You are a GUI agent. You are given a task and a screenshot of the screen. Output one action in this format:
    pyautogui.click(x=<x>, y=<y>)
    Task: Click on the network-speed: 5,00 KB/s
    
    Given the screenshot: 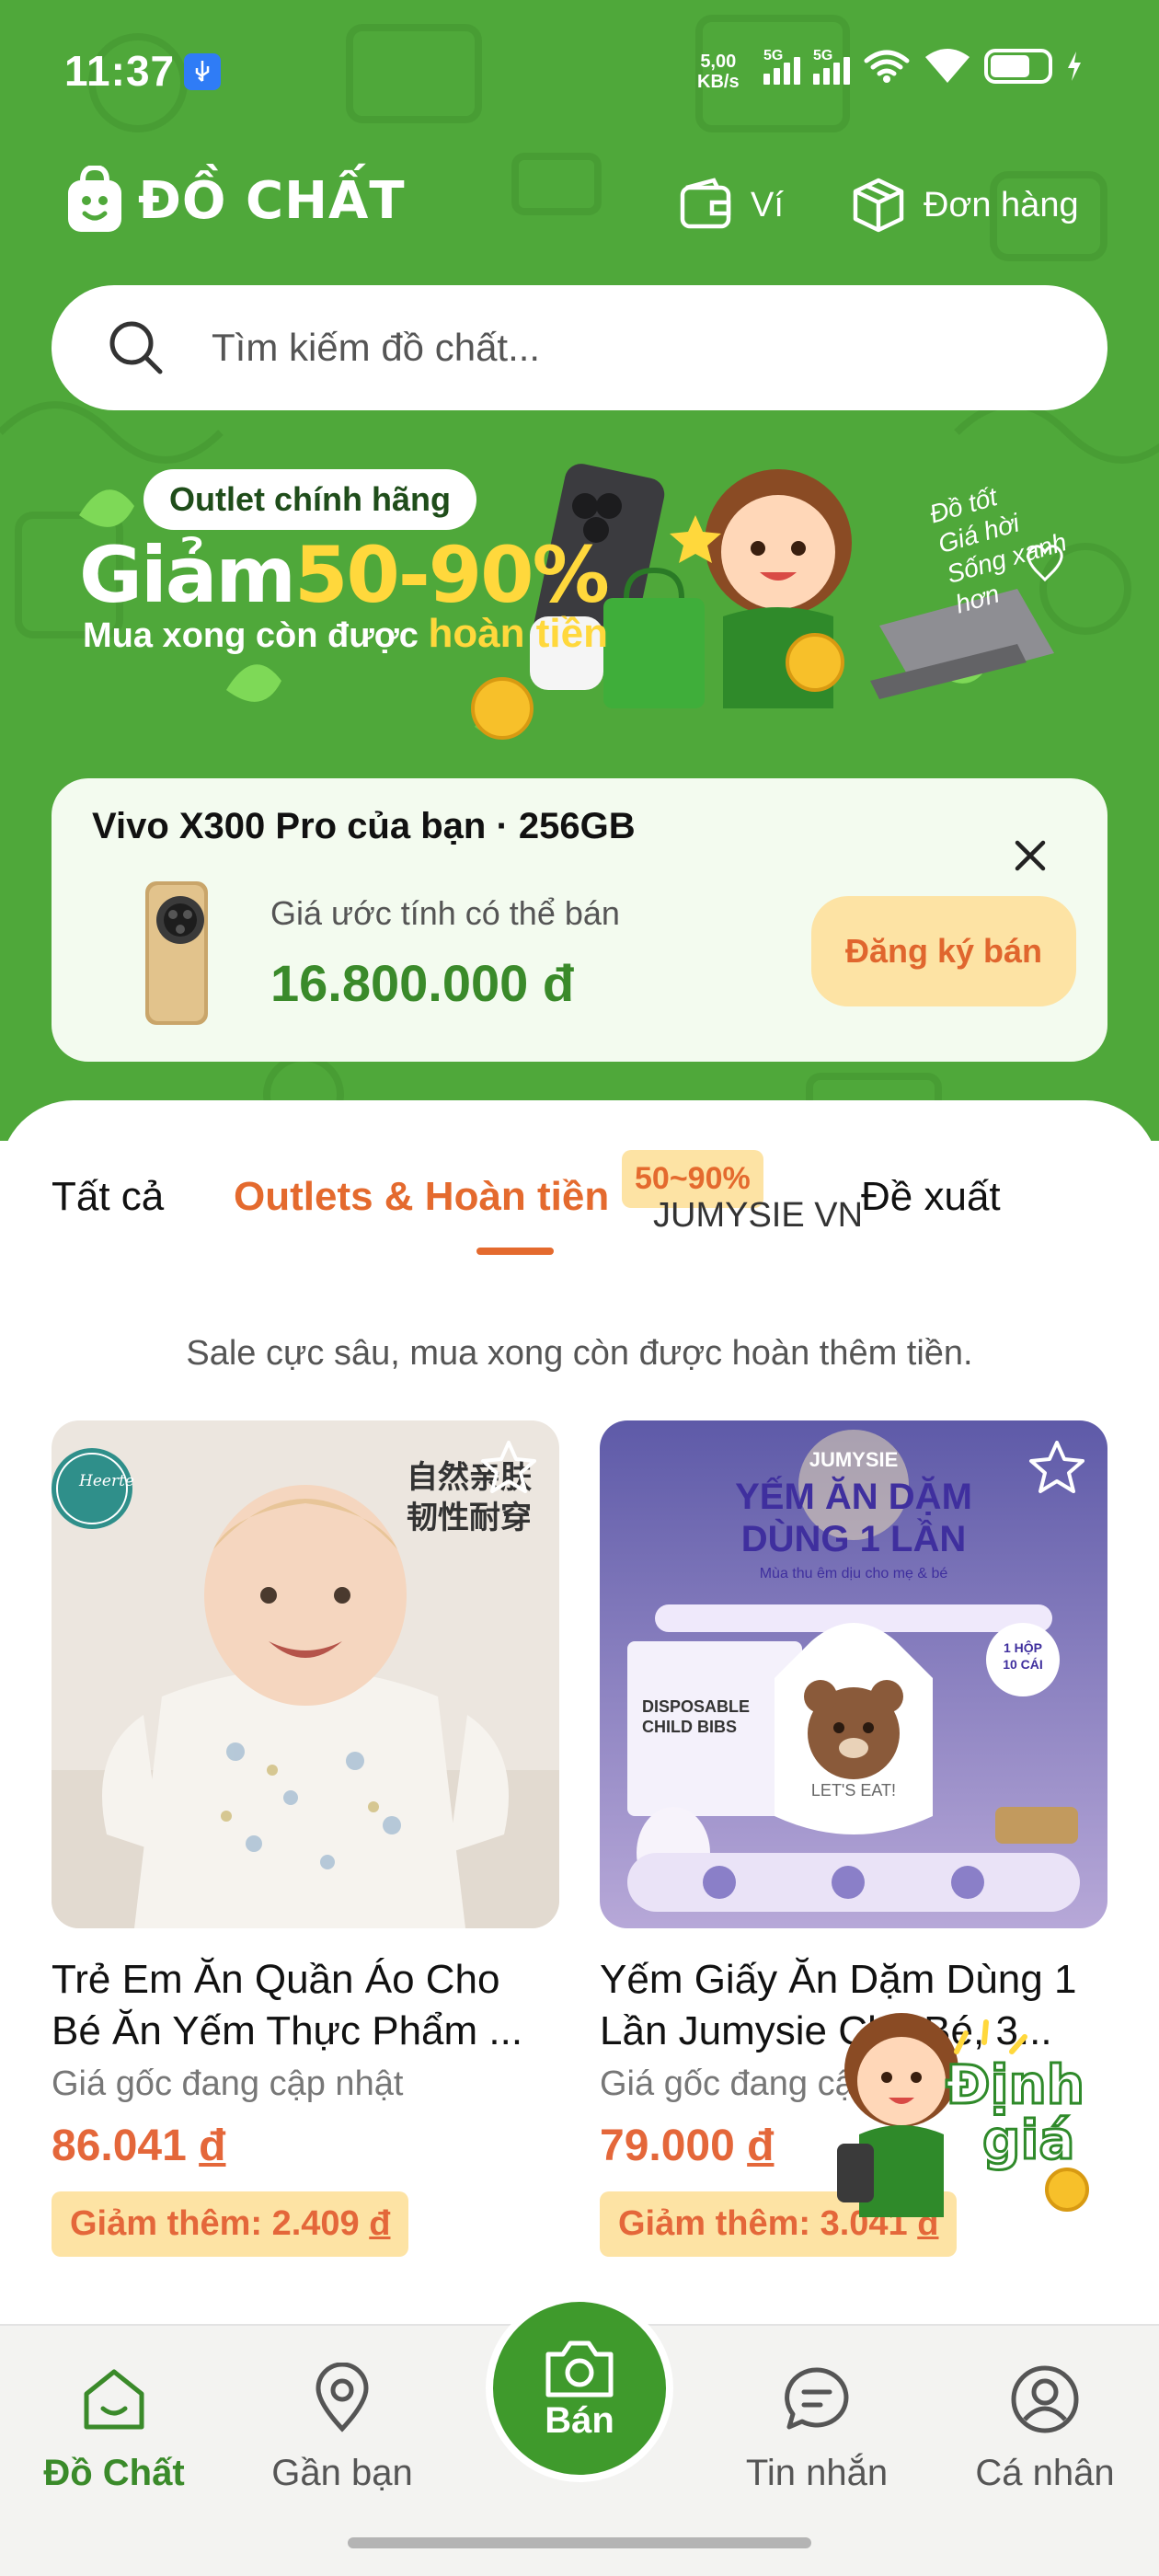 What is the action you would take?
    pyautogui.click(x=718, y=72)
    